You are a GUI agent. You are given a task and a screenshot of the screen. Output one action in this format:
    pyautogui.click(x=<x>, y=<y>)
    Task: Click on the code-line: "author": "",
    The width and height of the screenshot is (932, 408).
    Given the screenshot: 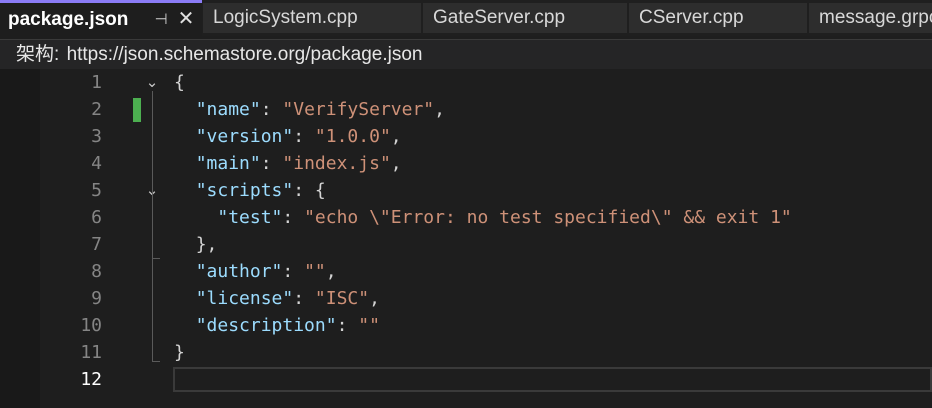 What is the action you would take?
    pyautogui.click(x=255, y=271)
    